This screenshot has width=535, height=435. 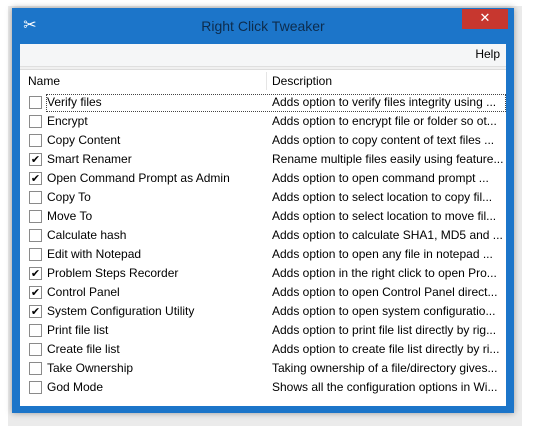 What do you see at coordinates (67, 121) in the screenshot?
I see `item-name: Encrypt` at bounding box center [67, 121].